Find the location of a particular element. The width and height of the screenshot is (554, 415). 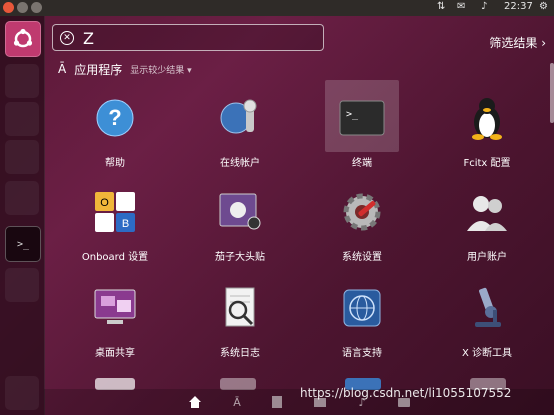

apps-category-icon: Ā is located at coordinates (62, 69).